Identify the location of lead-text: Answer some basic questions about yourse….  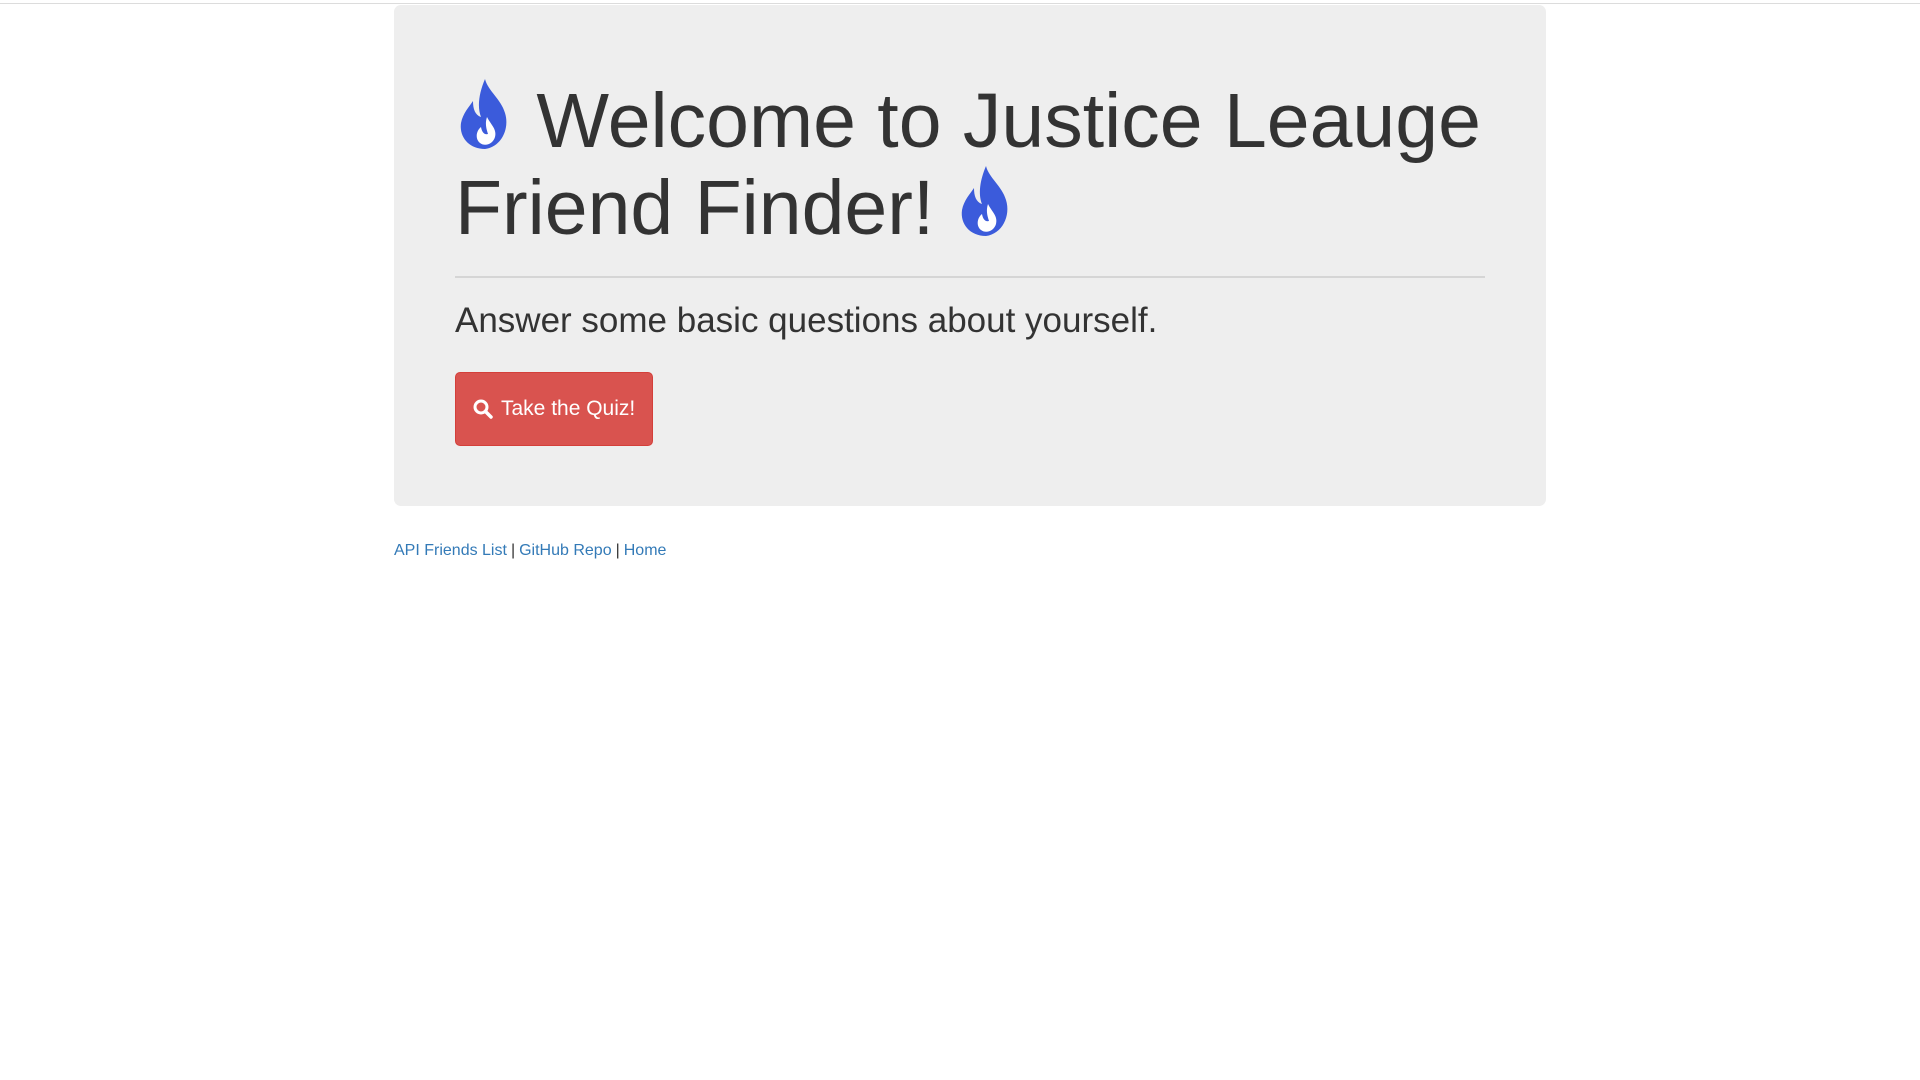
(806, 320).